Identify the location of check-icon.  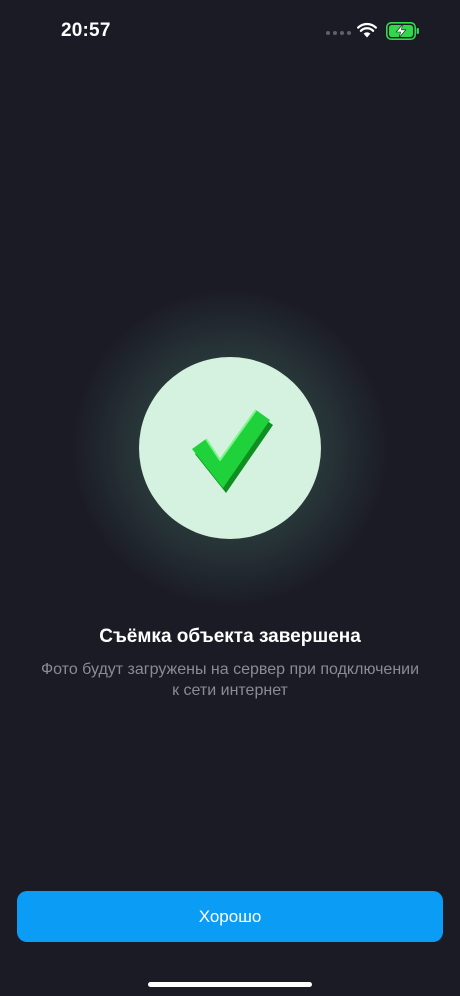
(232, 451).